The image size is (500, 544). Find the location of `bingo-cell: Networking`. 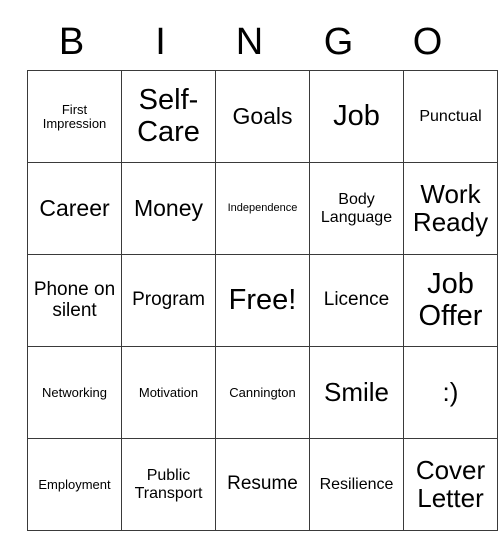

bingo-cell: Networking is located at coordinates (74, 392).